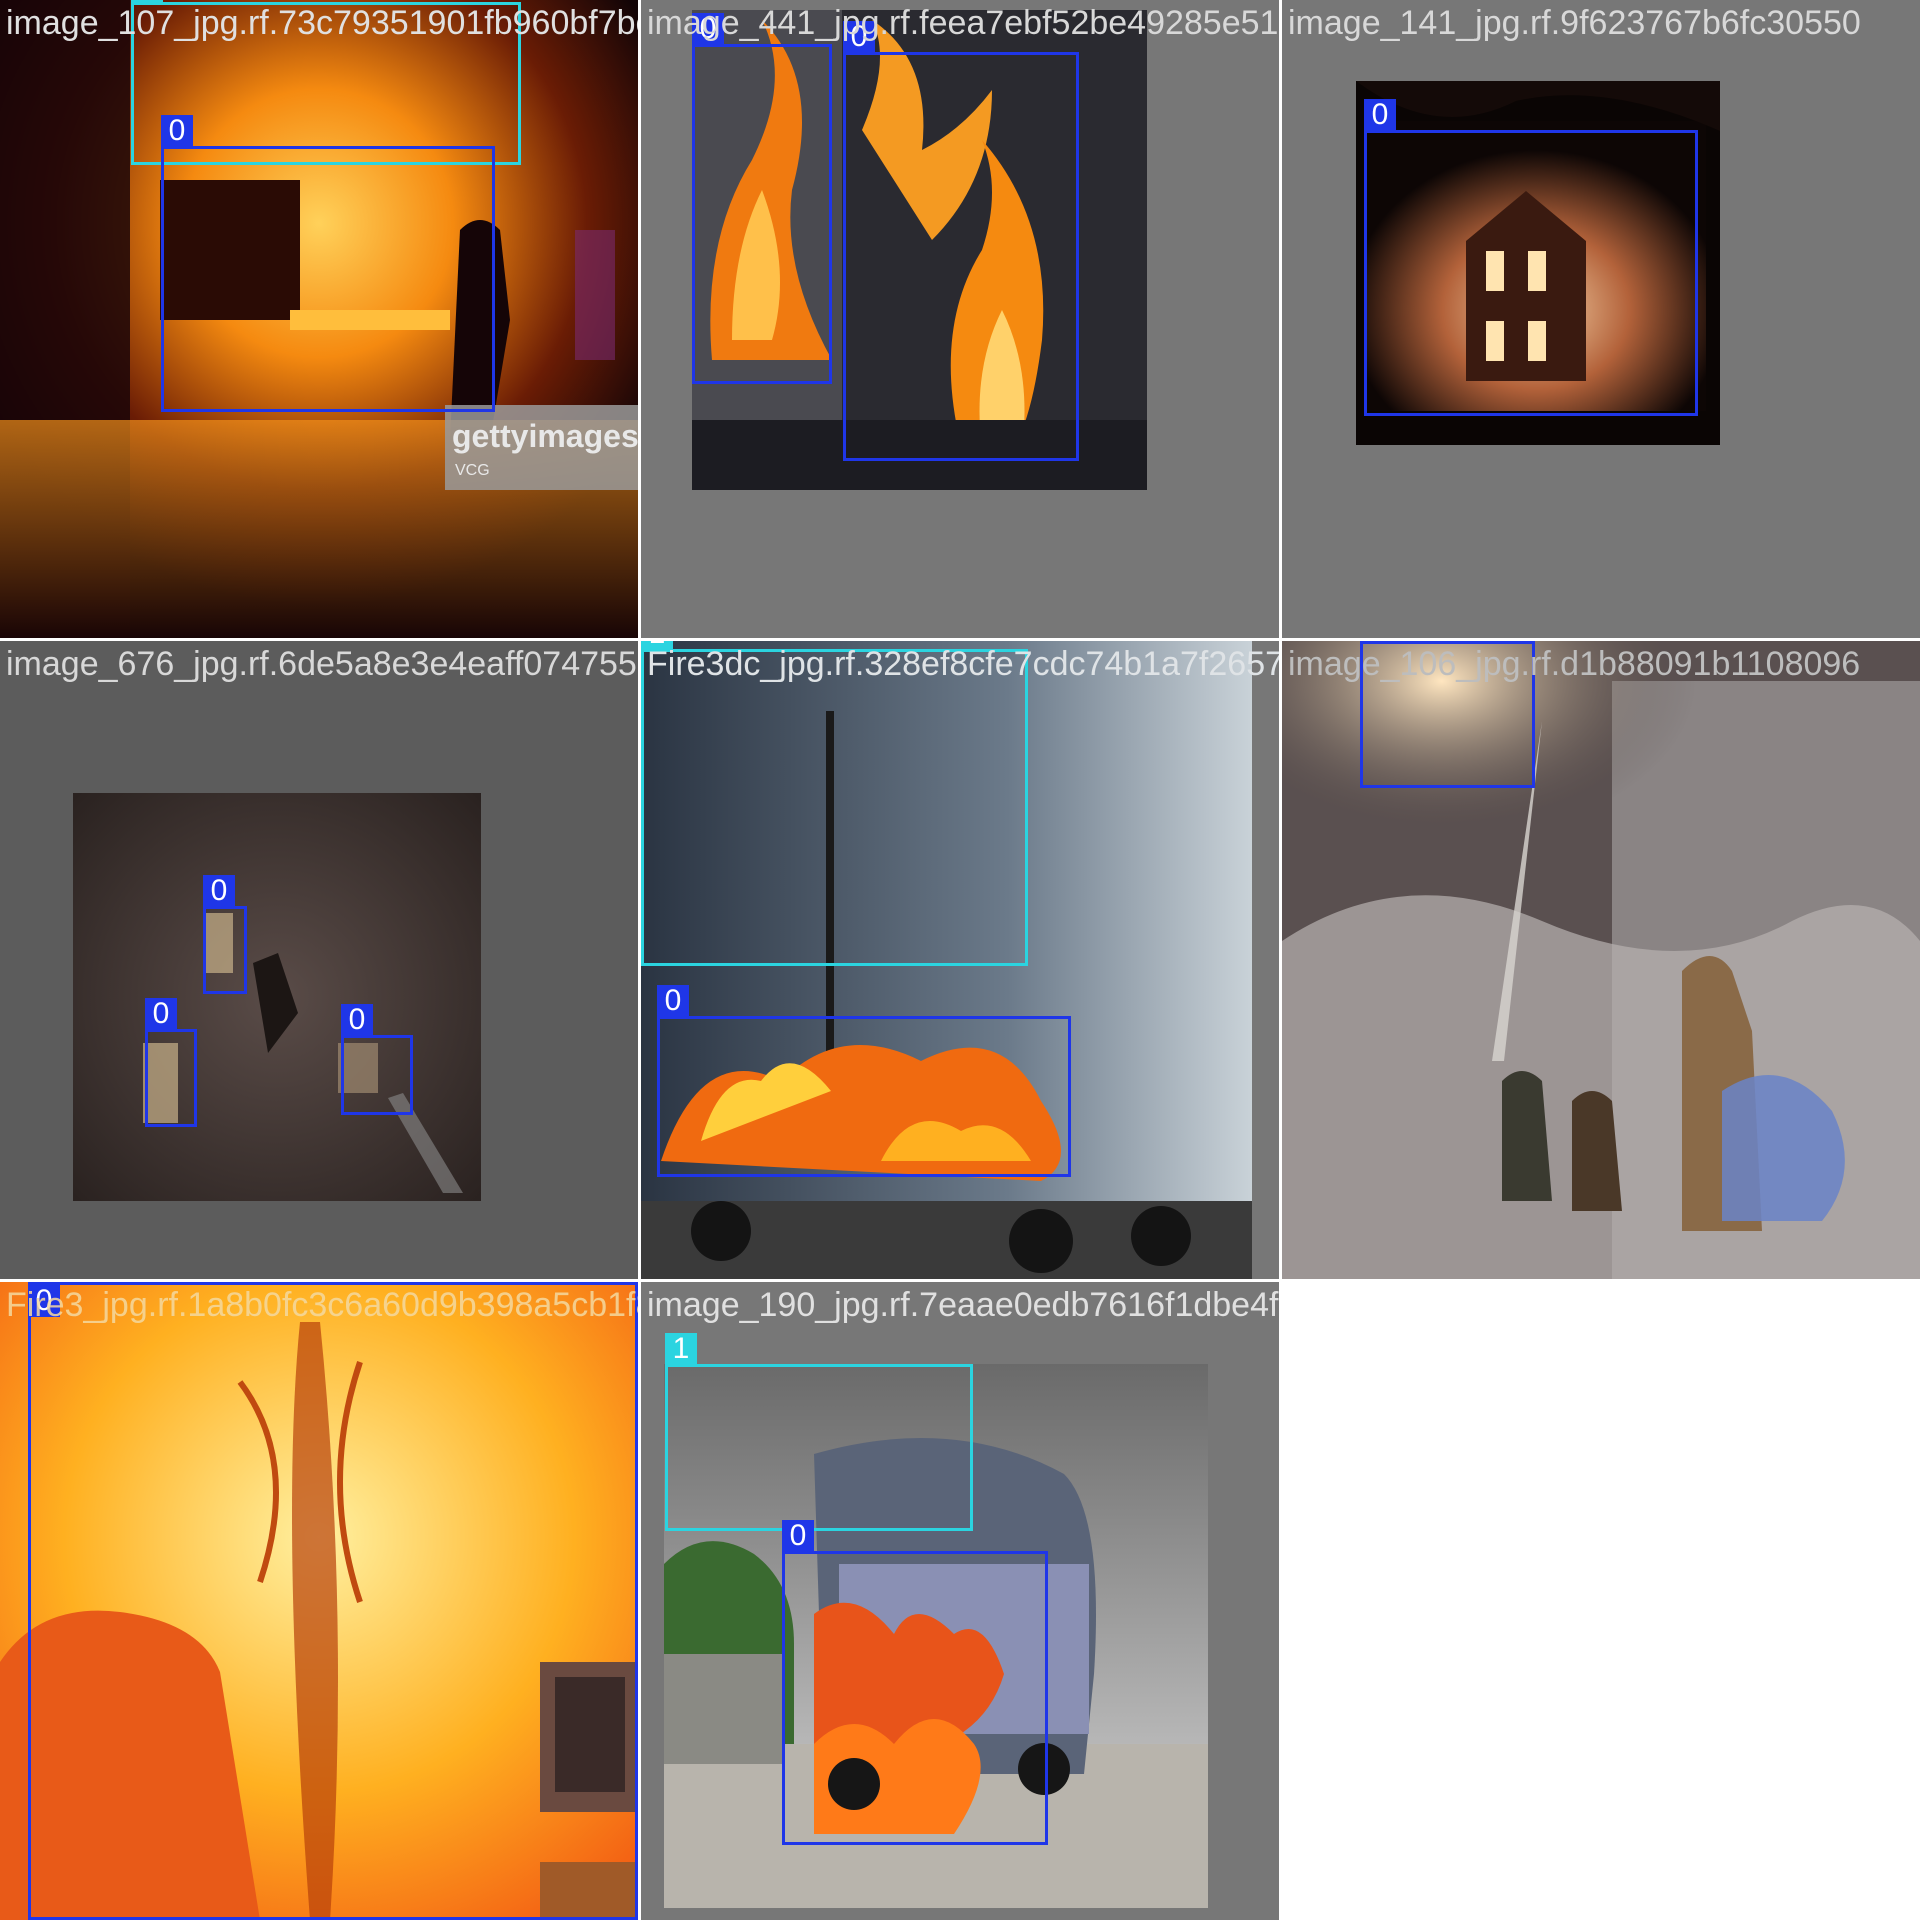 This screenshot has height=1920, width=1920. What do you see at coordinates (545, 436) in the screenshot?
I see `watermark-brand: gettyimages` at bounding box center [545, 436].